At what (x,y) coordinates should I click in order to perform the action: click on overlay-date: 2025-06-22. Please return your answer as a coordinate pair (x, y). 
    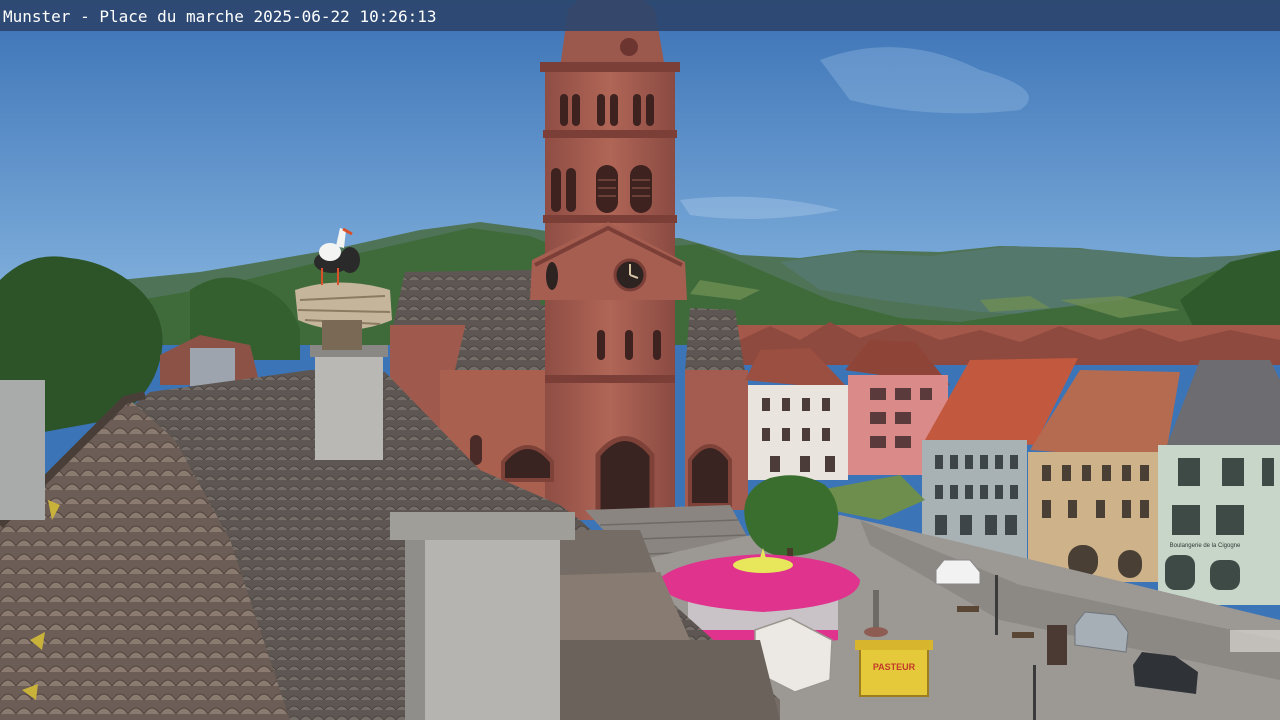
    Looking at the image, I should click on (301, 16).